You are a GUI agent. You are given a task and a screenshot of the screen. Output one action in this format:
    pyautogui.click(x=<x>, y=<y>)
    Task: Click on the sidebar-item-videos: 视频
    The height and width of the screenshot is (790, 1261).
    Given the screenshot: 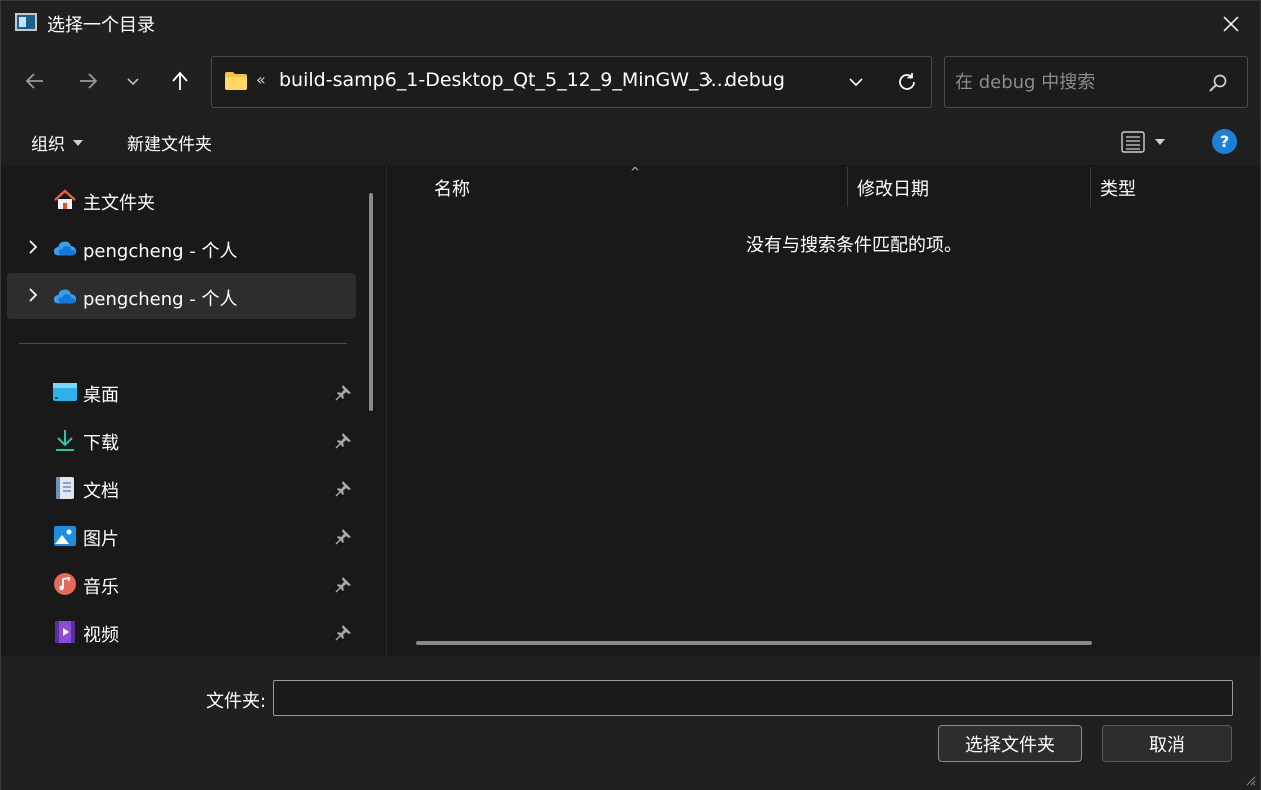 What is the action you would take?
    pyautogui.click(x=181, y=632)
    